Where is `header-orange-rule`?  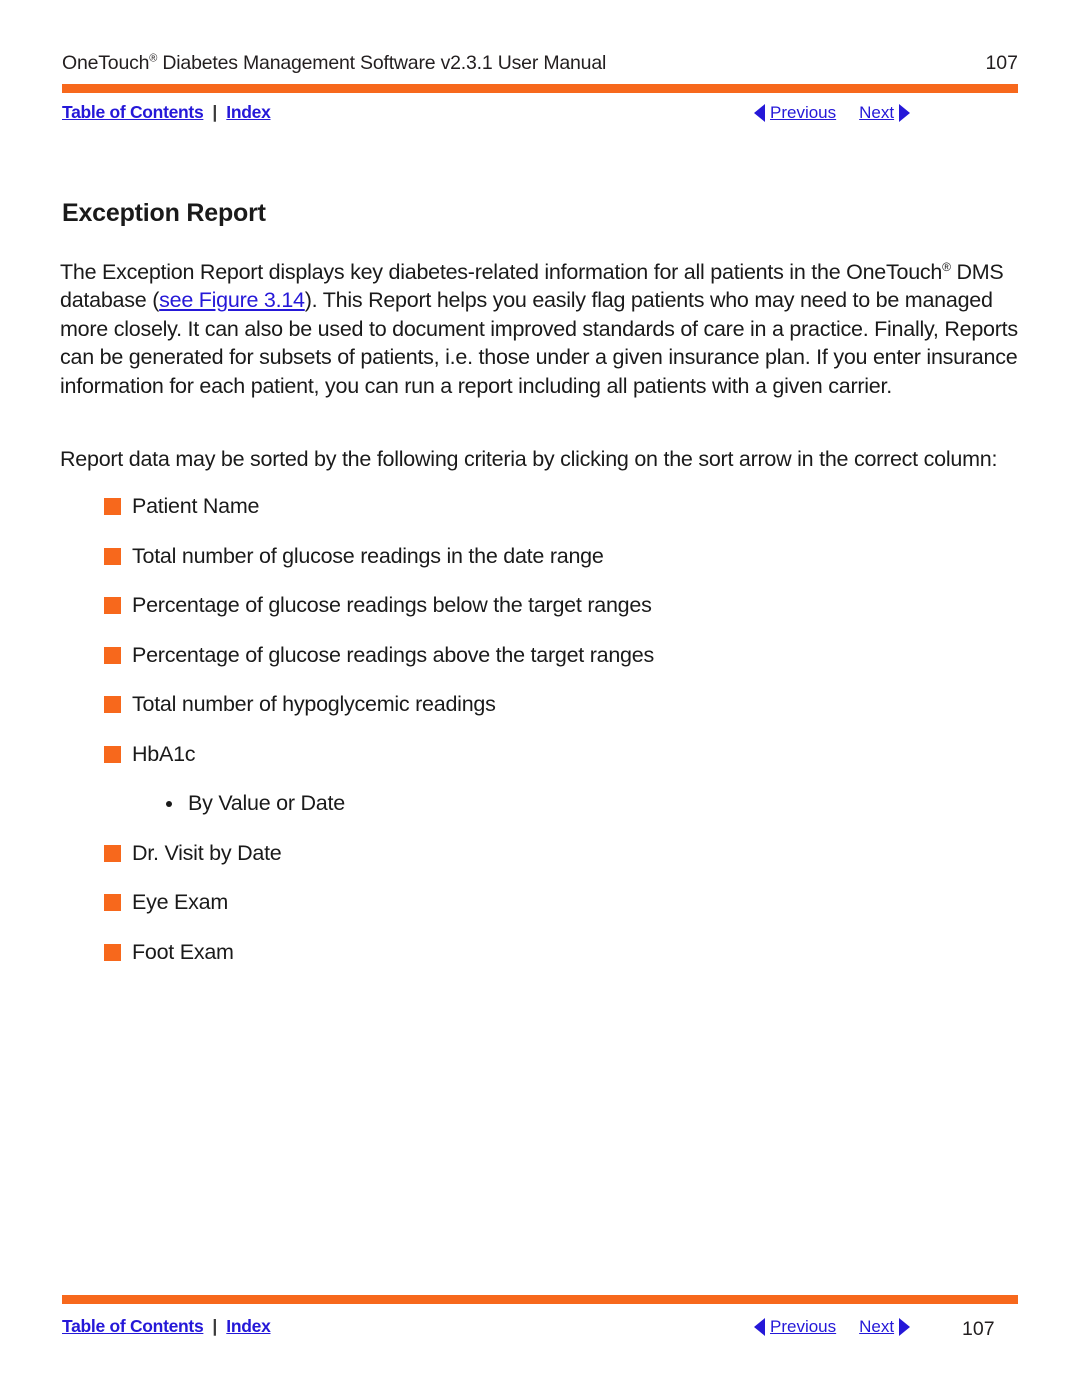
header-orange-rule is located at coordinates (540, 88).